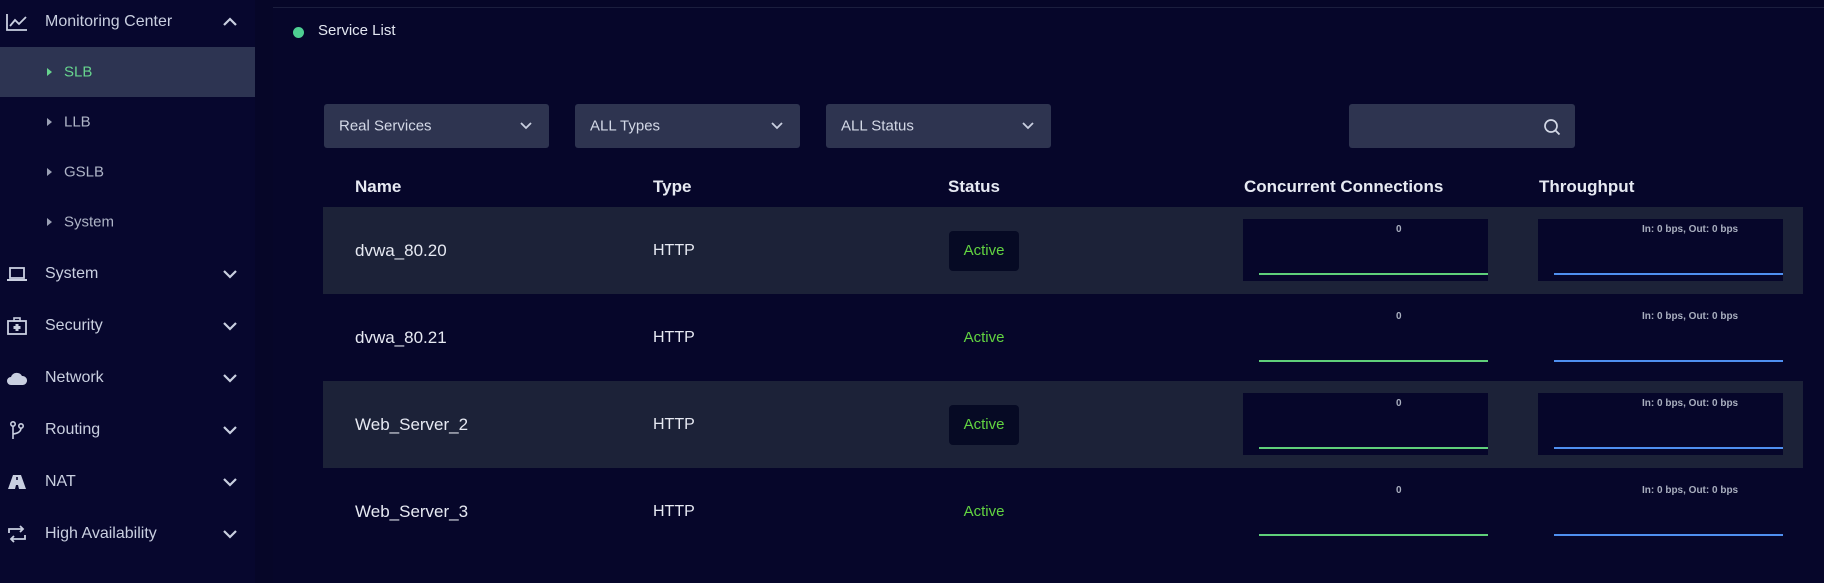 This screenshot has width=1824, height=583. I want to click on select-value: Real Services, so click(385, 126).